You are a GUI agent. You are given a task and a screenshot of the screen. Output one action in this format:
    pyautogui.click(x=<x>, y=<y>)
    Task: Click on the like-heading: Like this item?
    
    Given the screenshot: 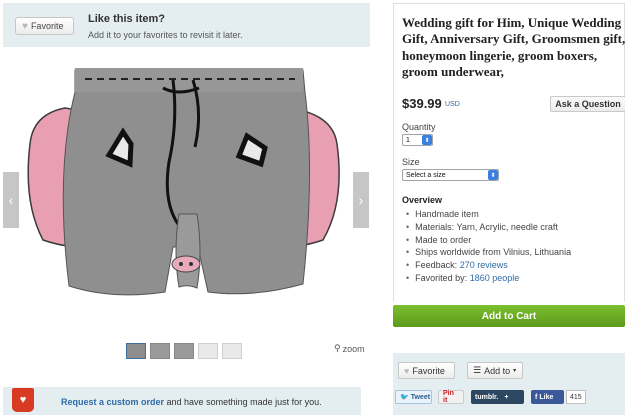 What is the action you would take?
    pyautogui.click(x=127, y=19)
    